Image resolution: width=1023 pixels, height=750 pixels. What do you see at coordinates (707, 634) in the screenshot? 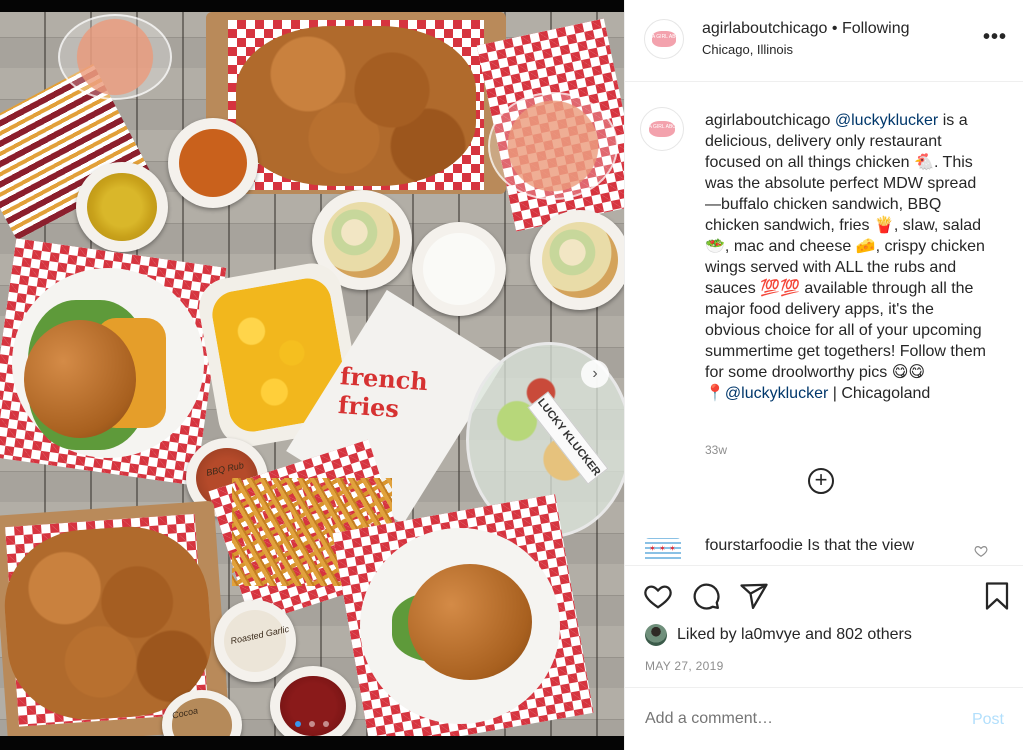
I see `likes-prefix: Liked by` at bounding box center [707, 634].